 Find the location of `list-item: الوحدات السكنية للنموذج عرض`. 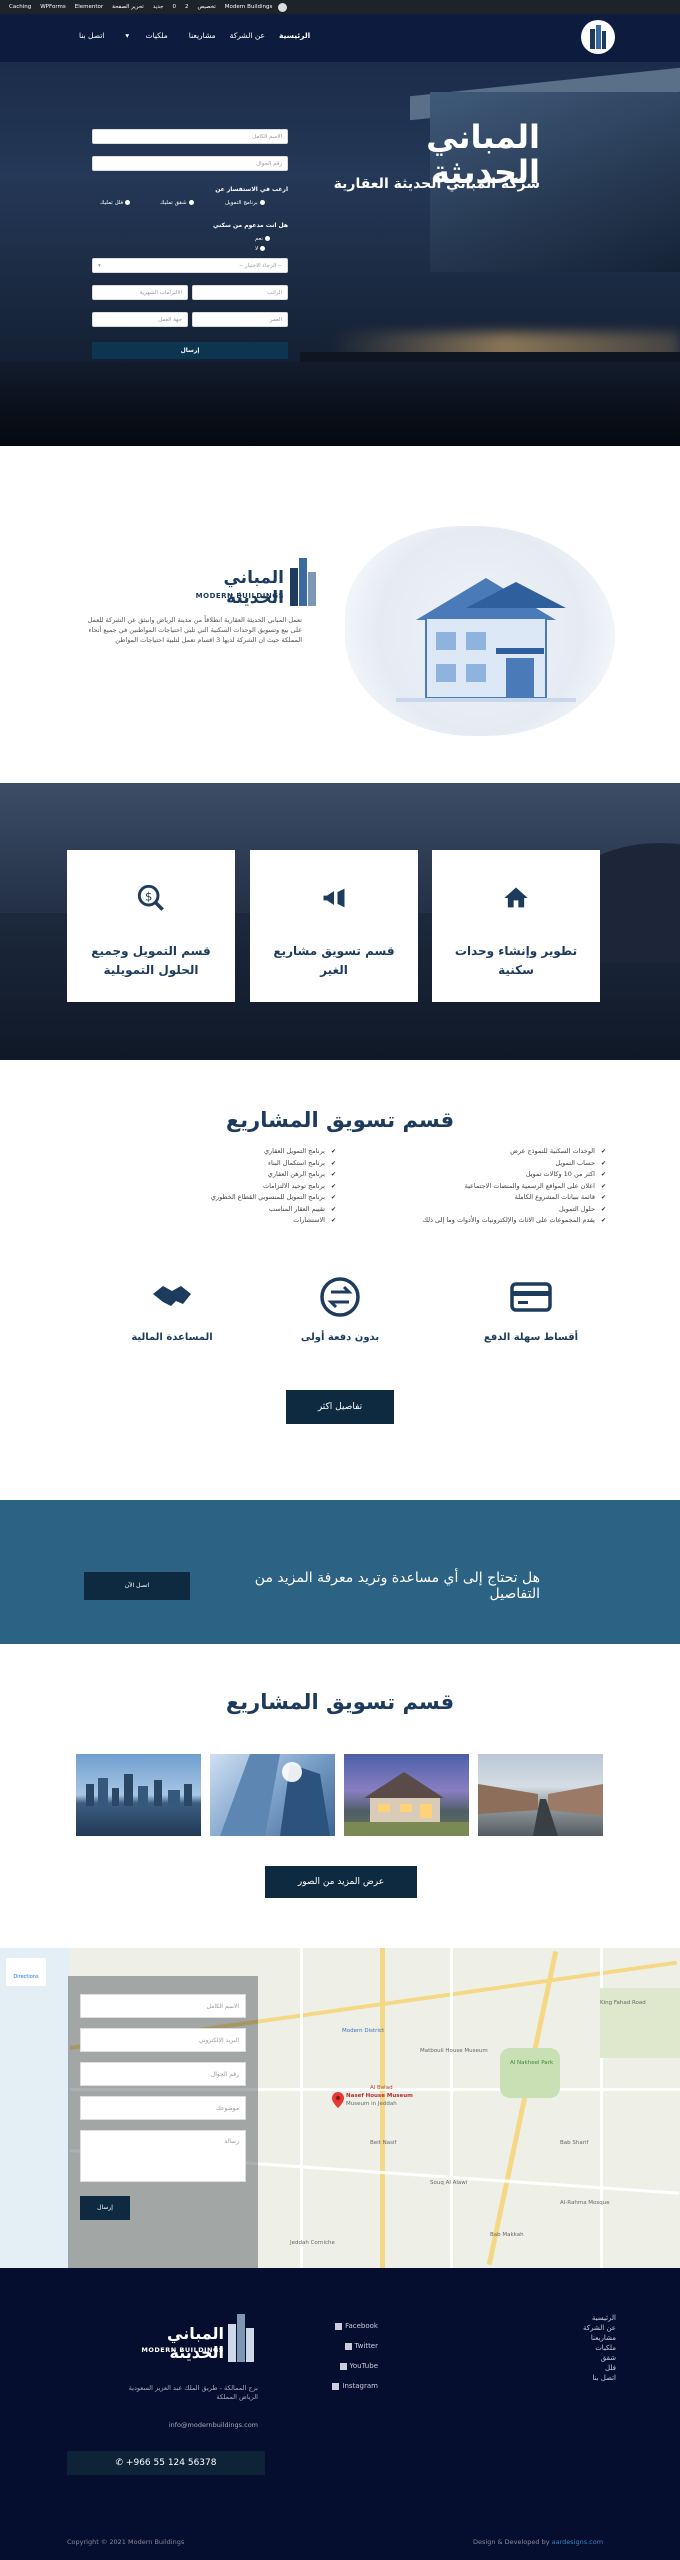

list-item: الوحدات السكنية للنموذج عرض is located at coordinates (498, 1152).